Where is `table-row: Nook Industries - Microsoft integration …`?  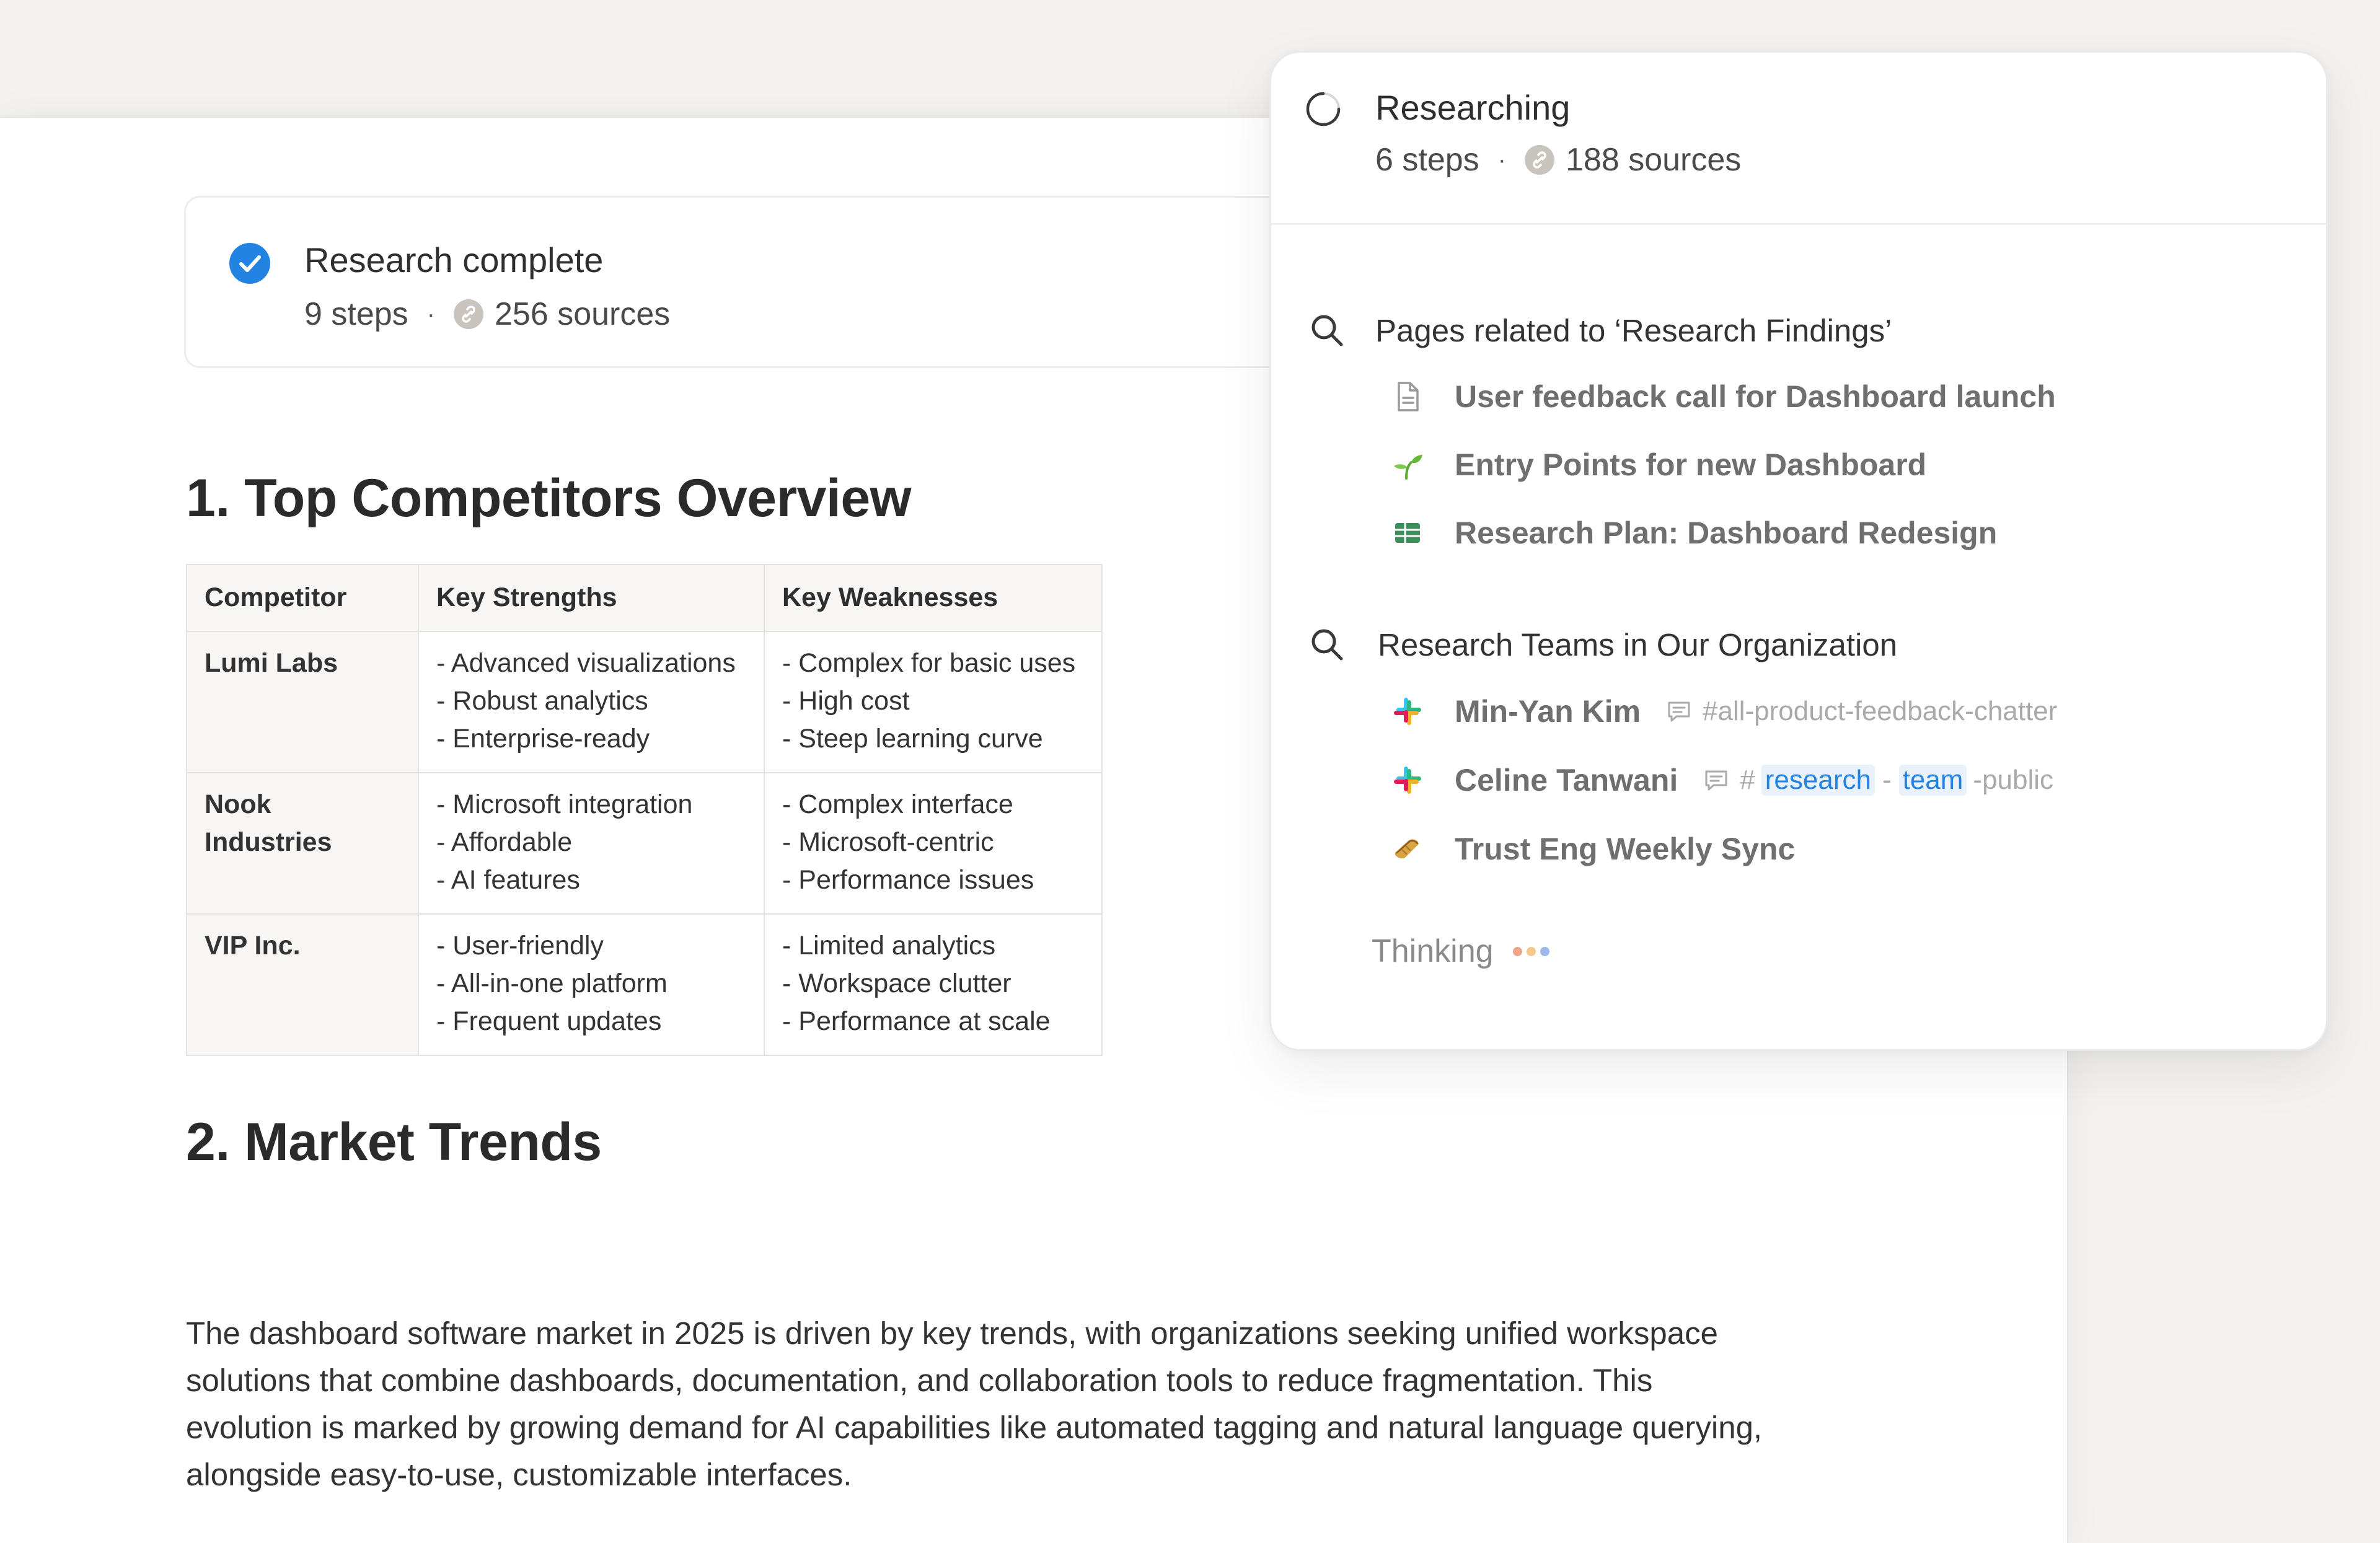 table-row: Nook Industries - Microsoft integration … is located at coordinates (644, 843).